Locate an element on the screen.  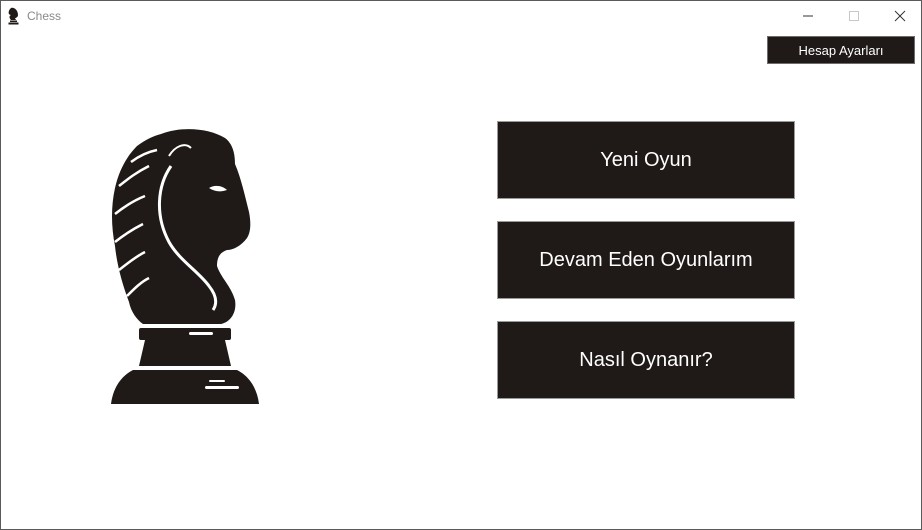
minimize-icon is located at coordinates (808, 16).